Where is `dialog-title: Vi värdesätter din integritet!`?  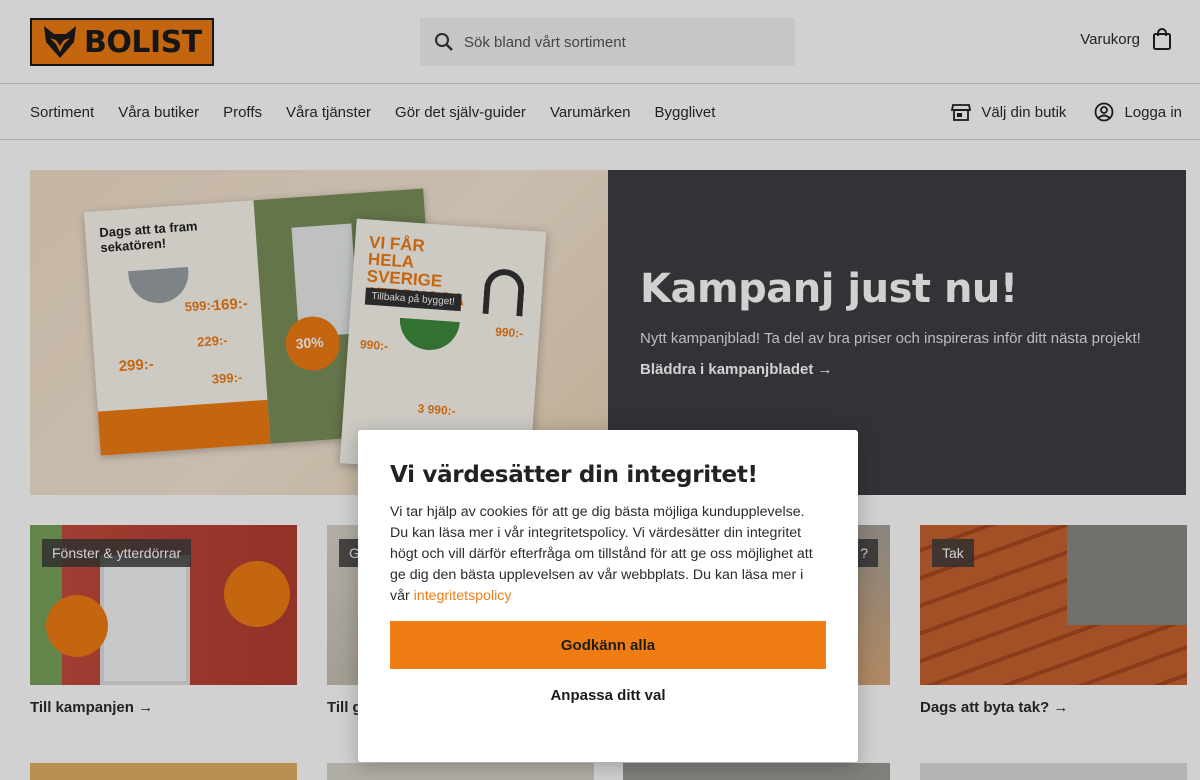 dialog-title: Vi värdesätter din integritet! is located at coordinates (574, 475).